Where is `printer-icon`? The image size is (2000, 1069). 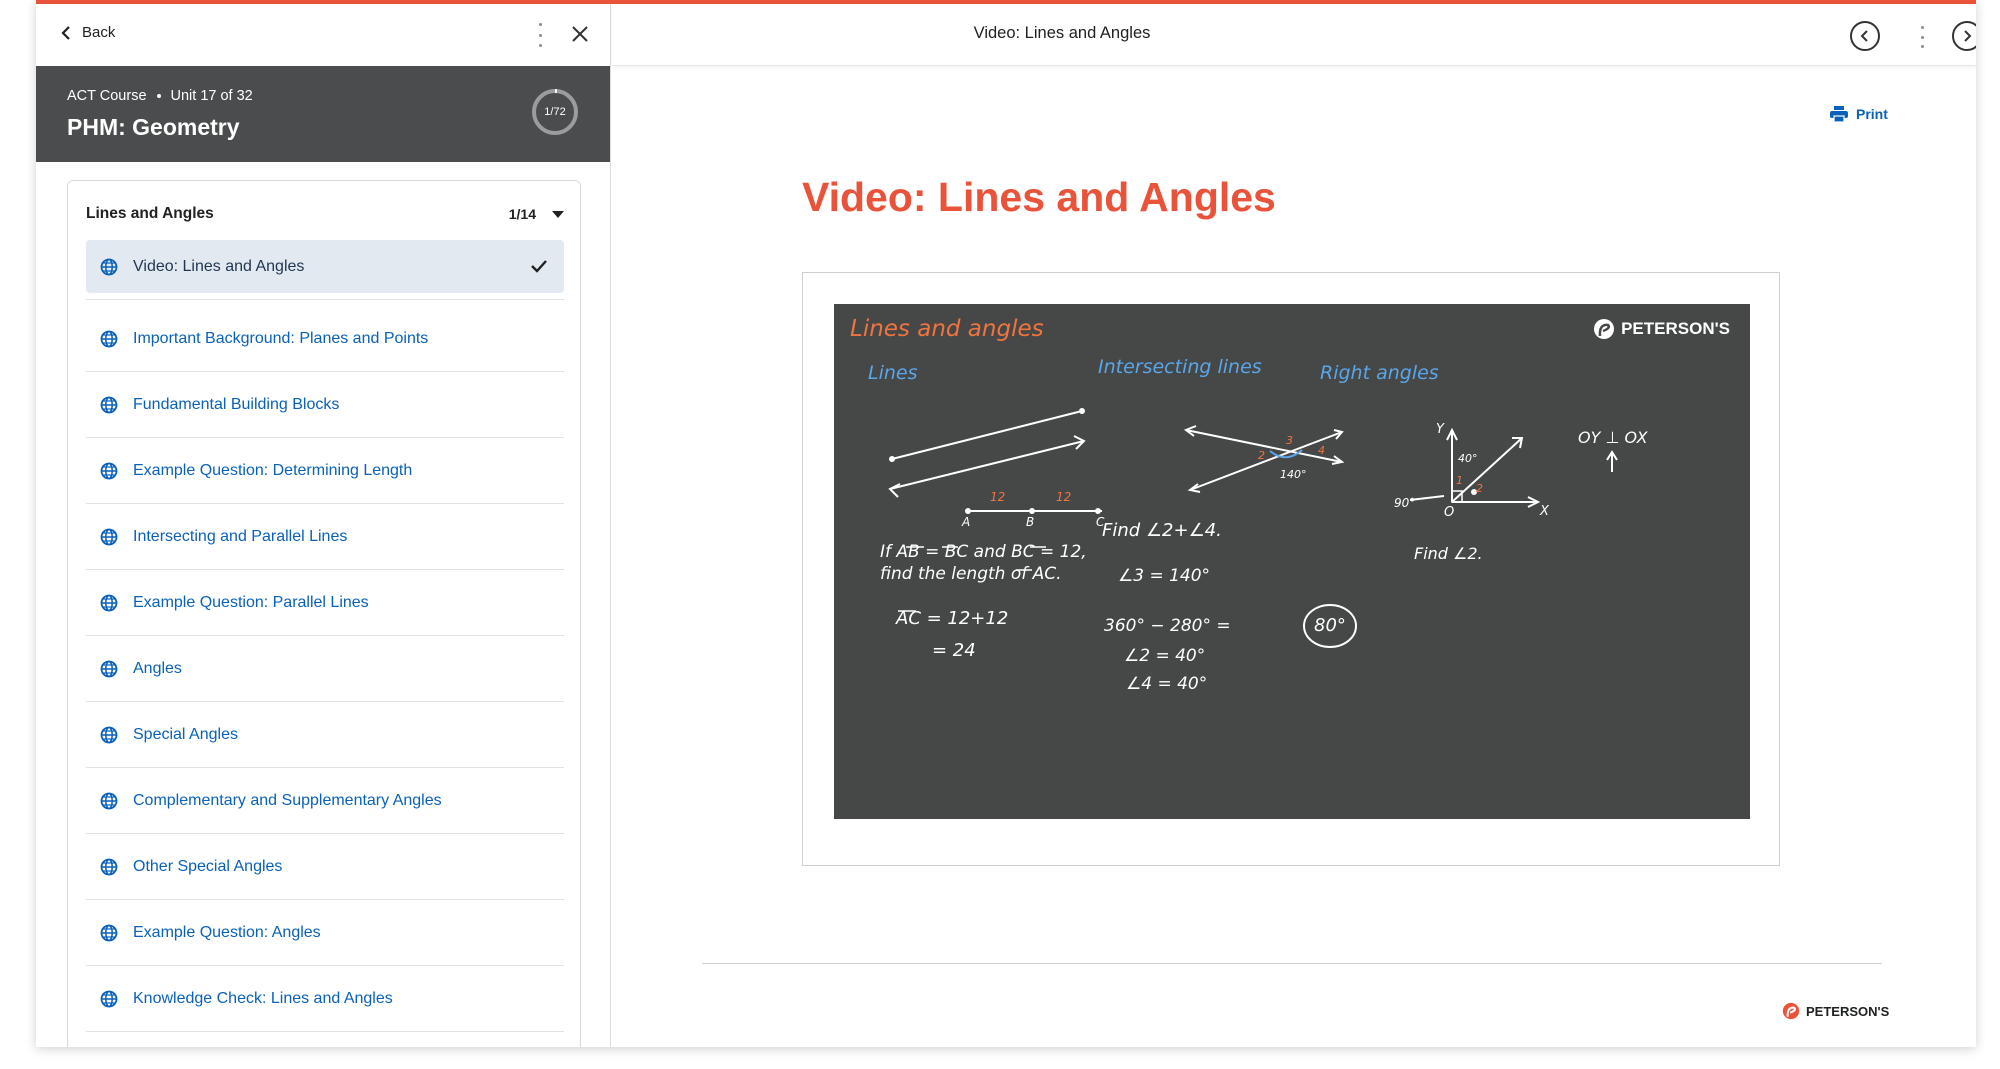
printer-icon is located at coordinates (1839, 114).